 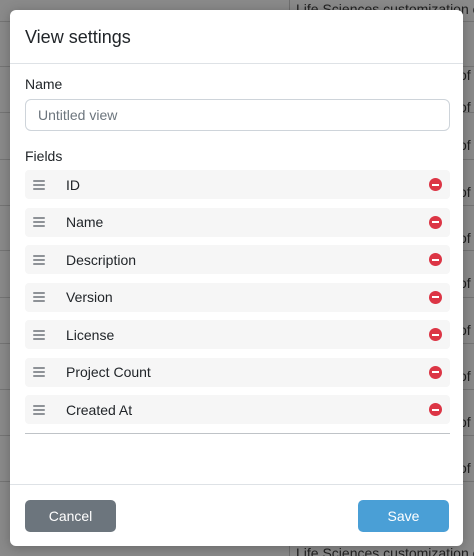 What do you see at coordinates (99, 409) in the screenshot?
I see `field-item-label: Created At` at bounding box center [99, 409].